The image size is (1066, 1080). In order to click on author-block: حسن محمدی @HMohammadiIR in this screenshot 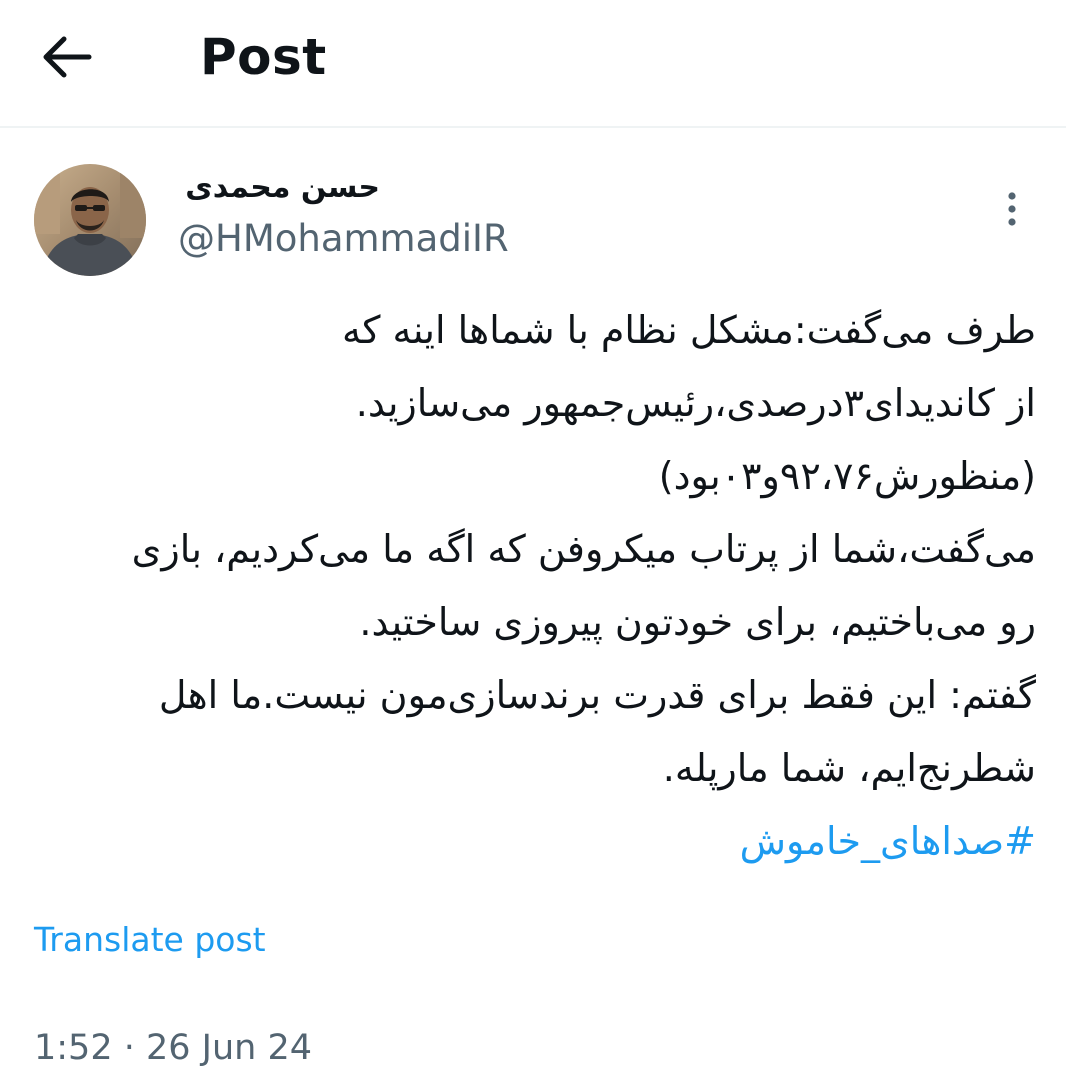, I will do `click(388, 215)`.